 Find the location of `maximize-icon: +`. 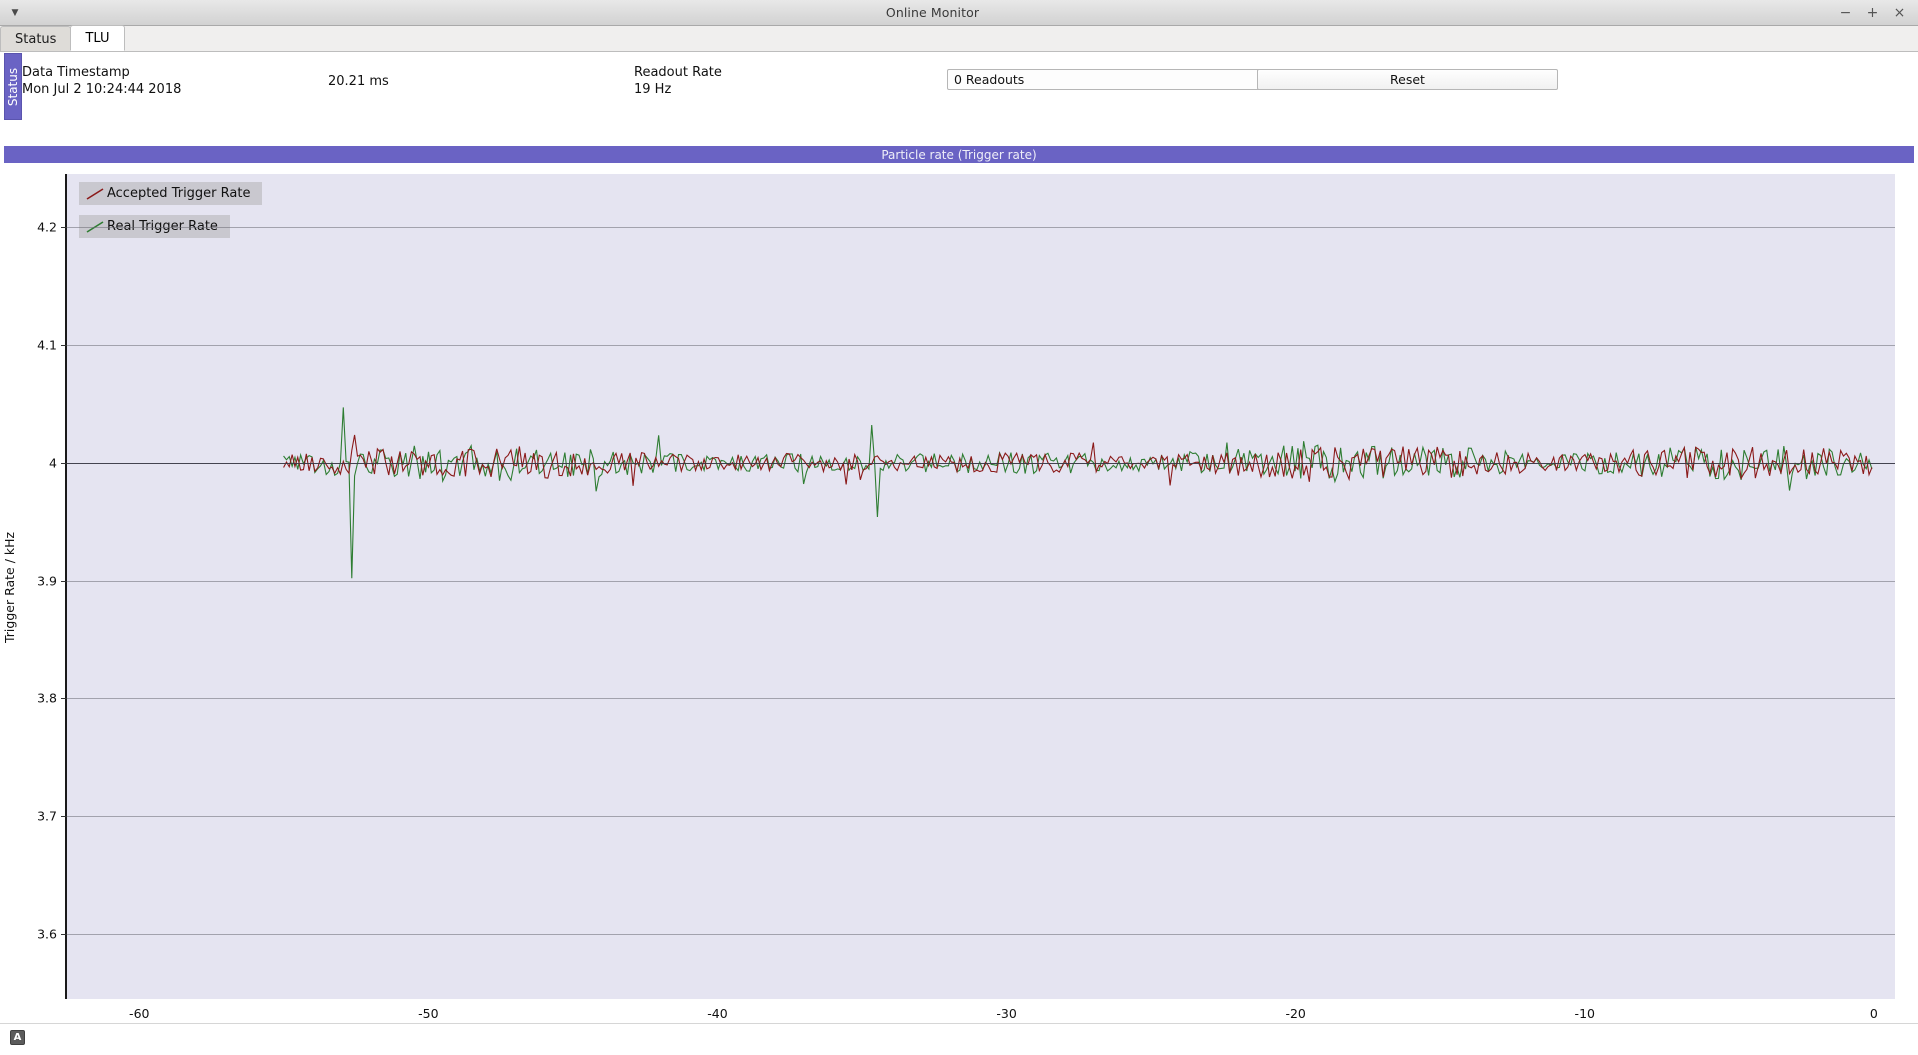

maximize-icon: + is located at coordinates (1872, 13).